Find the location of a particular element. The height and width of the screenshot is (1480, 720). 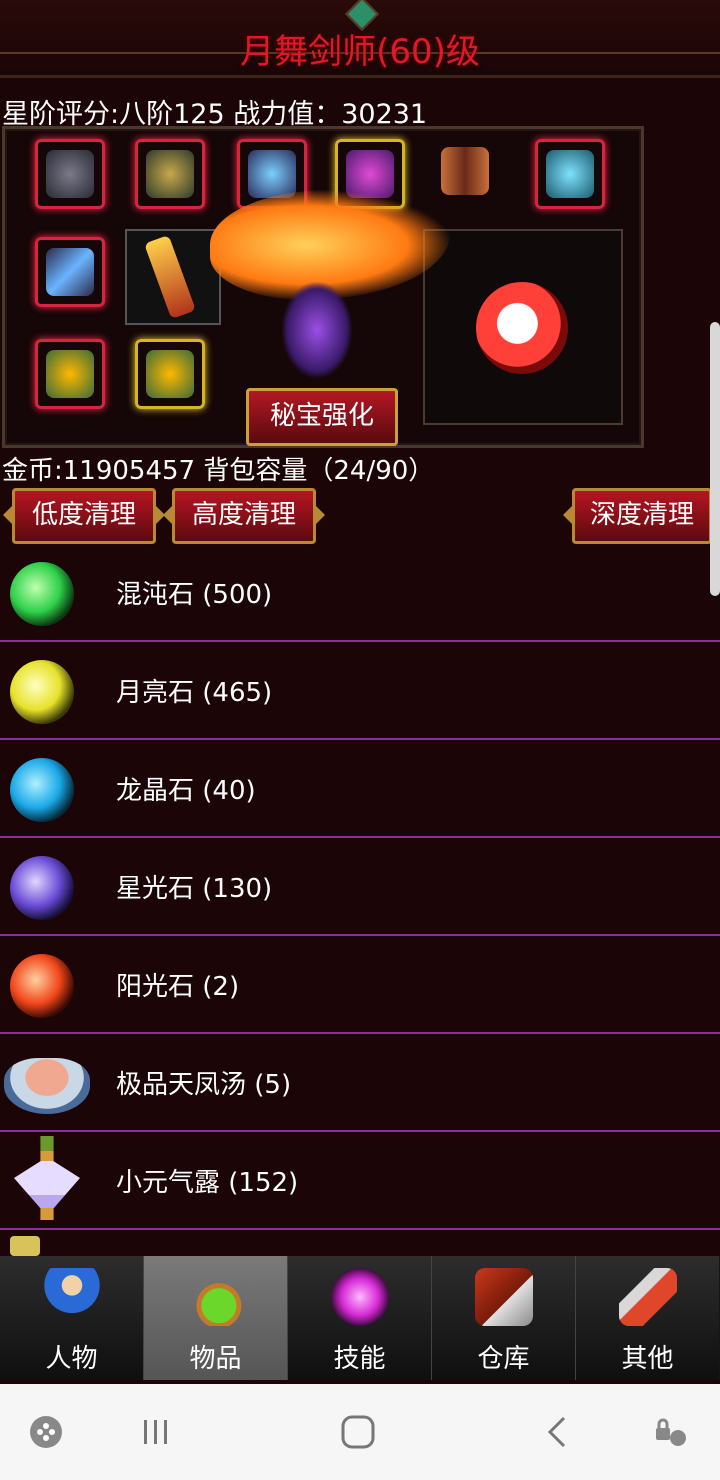

helmet-icon is located at coordinates (70, 174).